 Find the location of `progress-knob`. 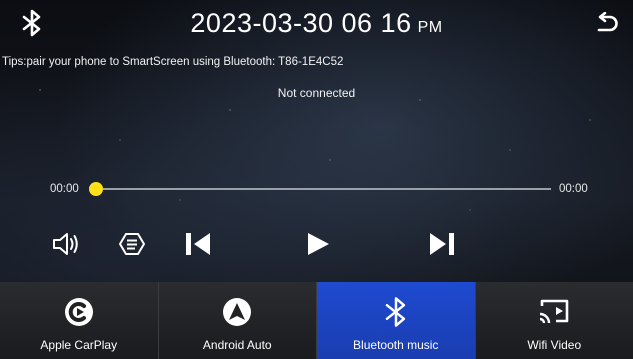

progress-knob is located at coordinates (96, 189).